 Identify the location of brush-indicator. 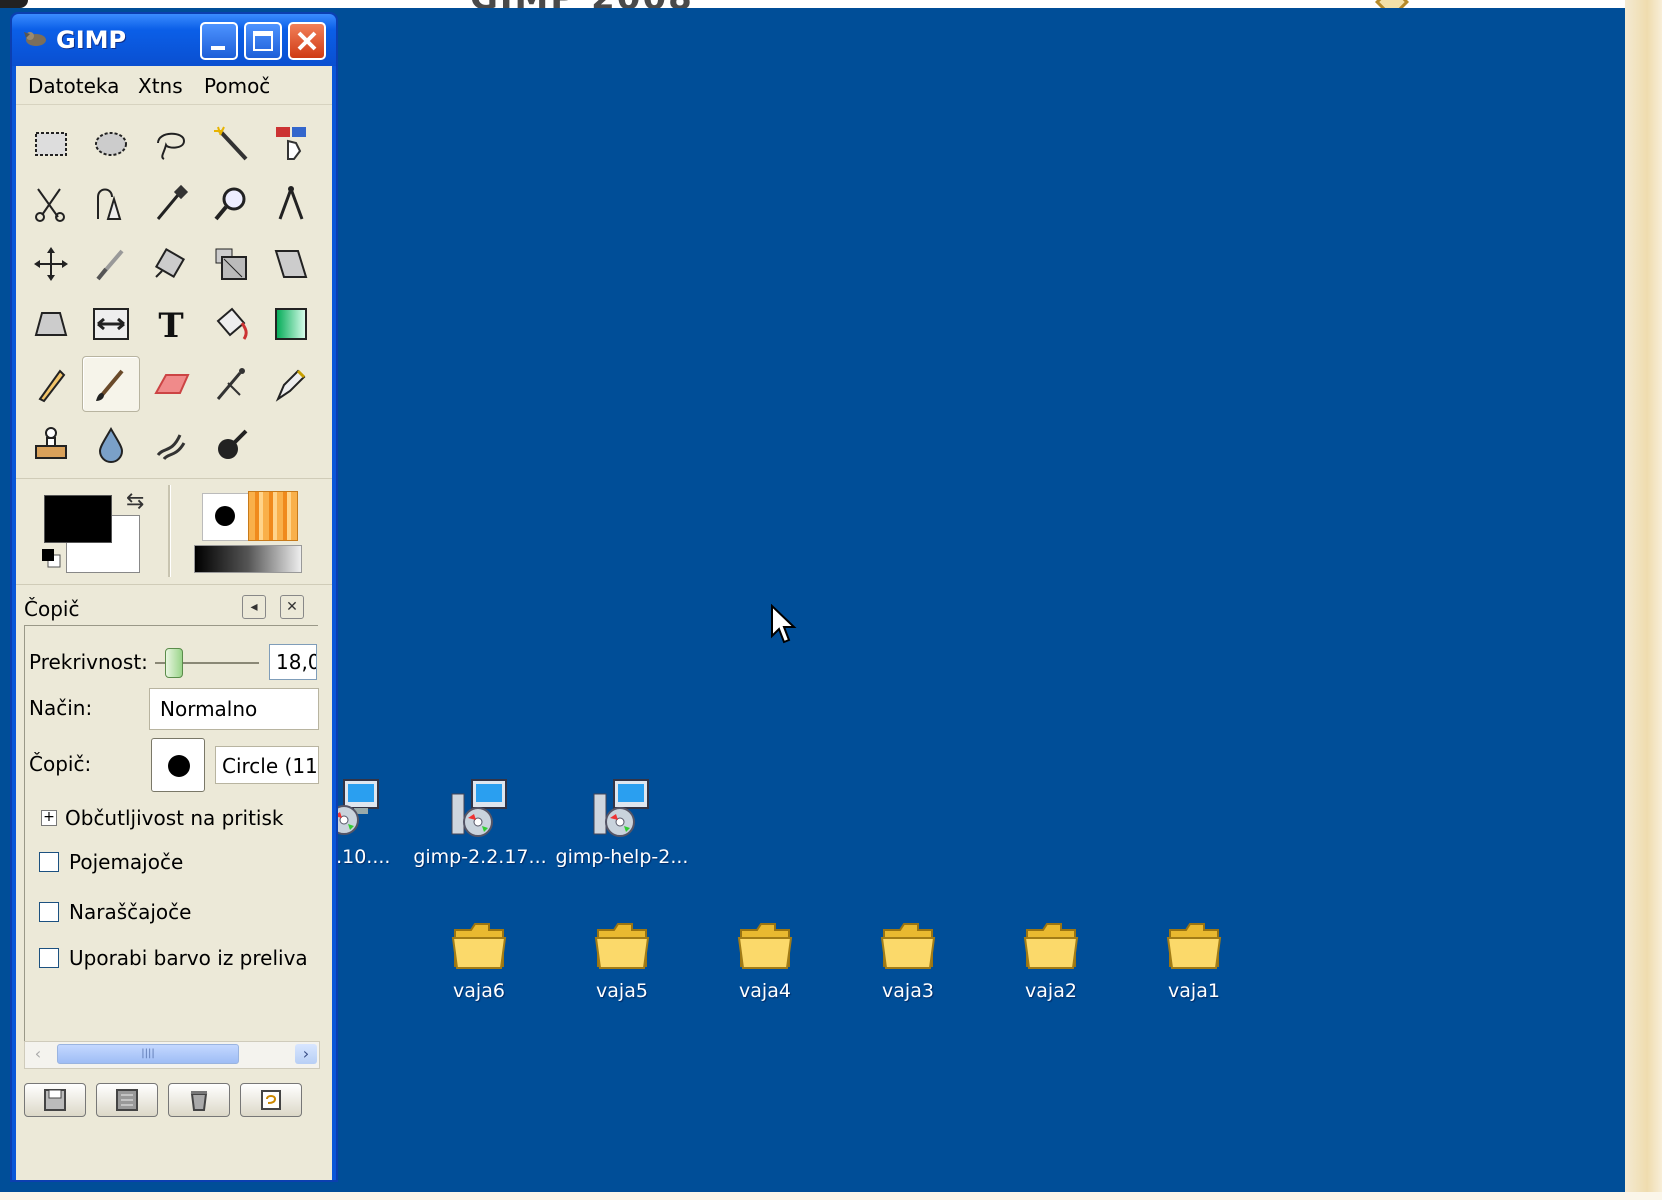
(226, 517).